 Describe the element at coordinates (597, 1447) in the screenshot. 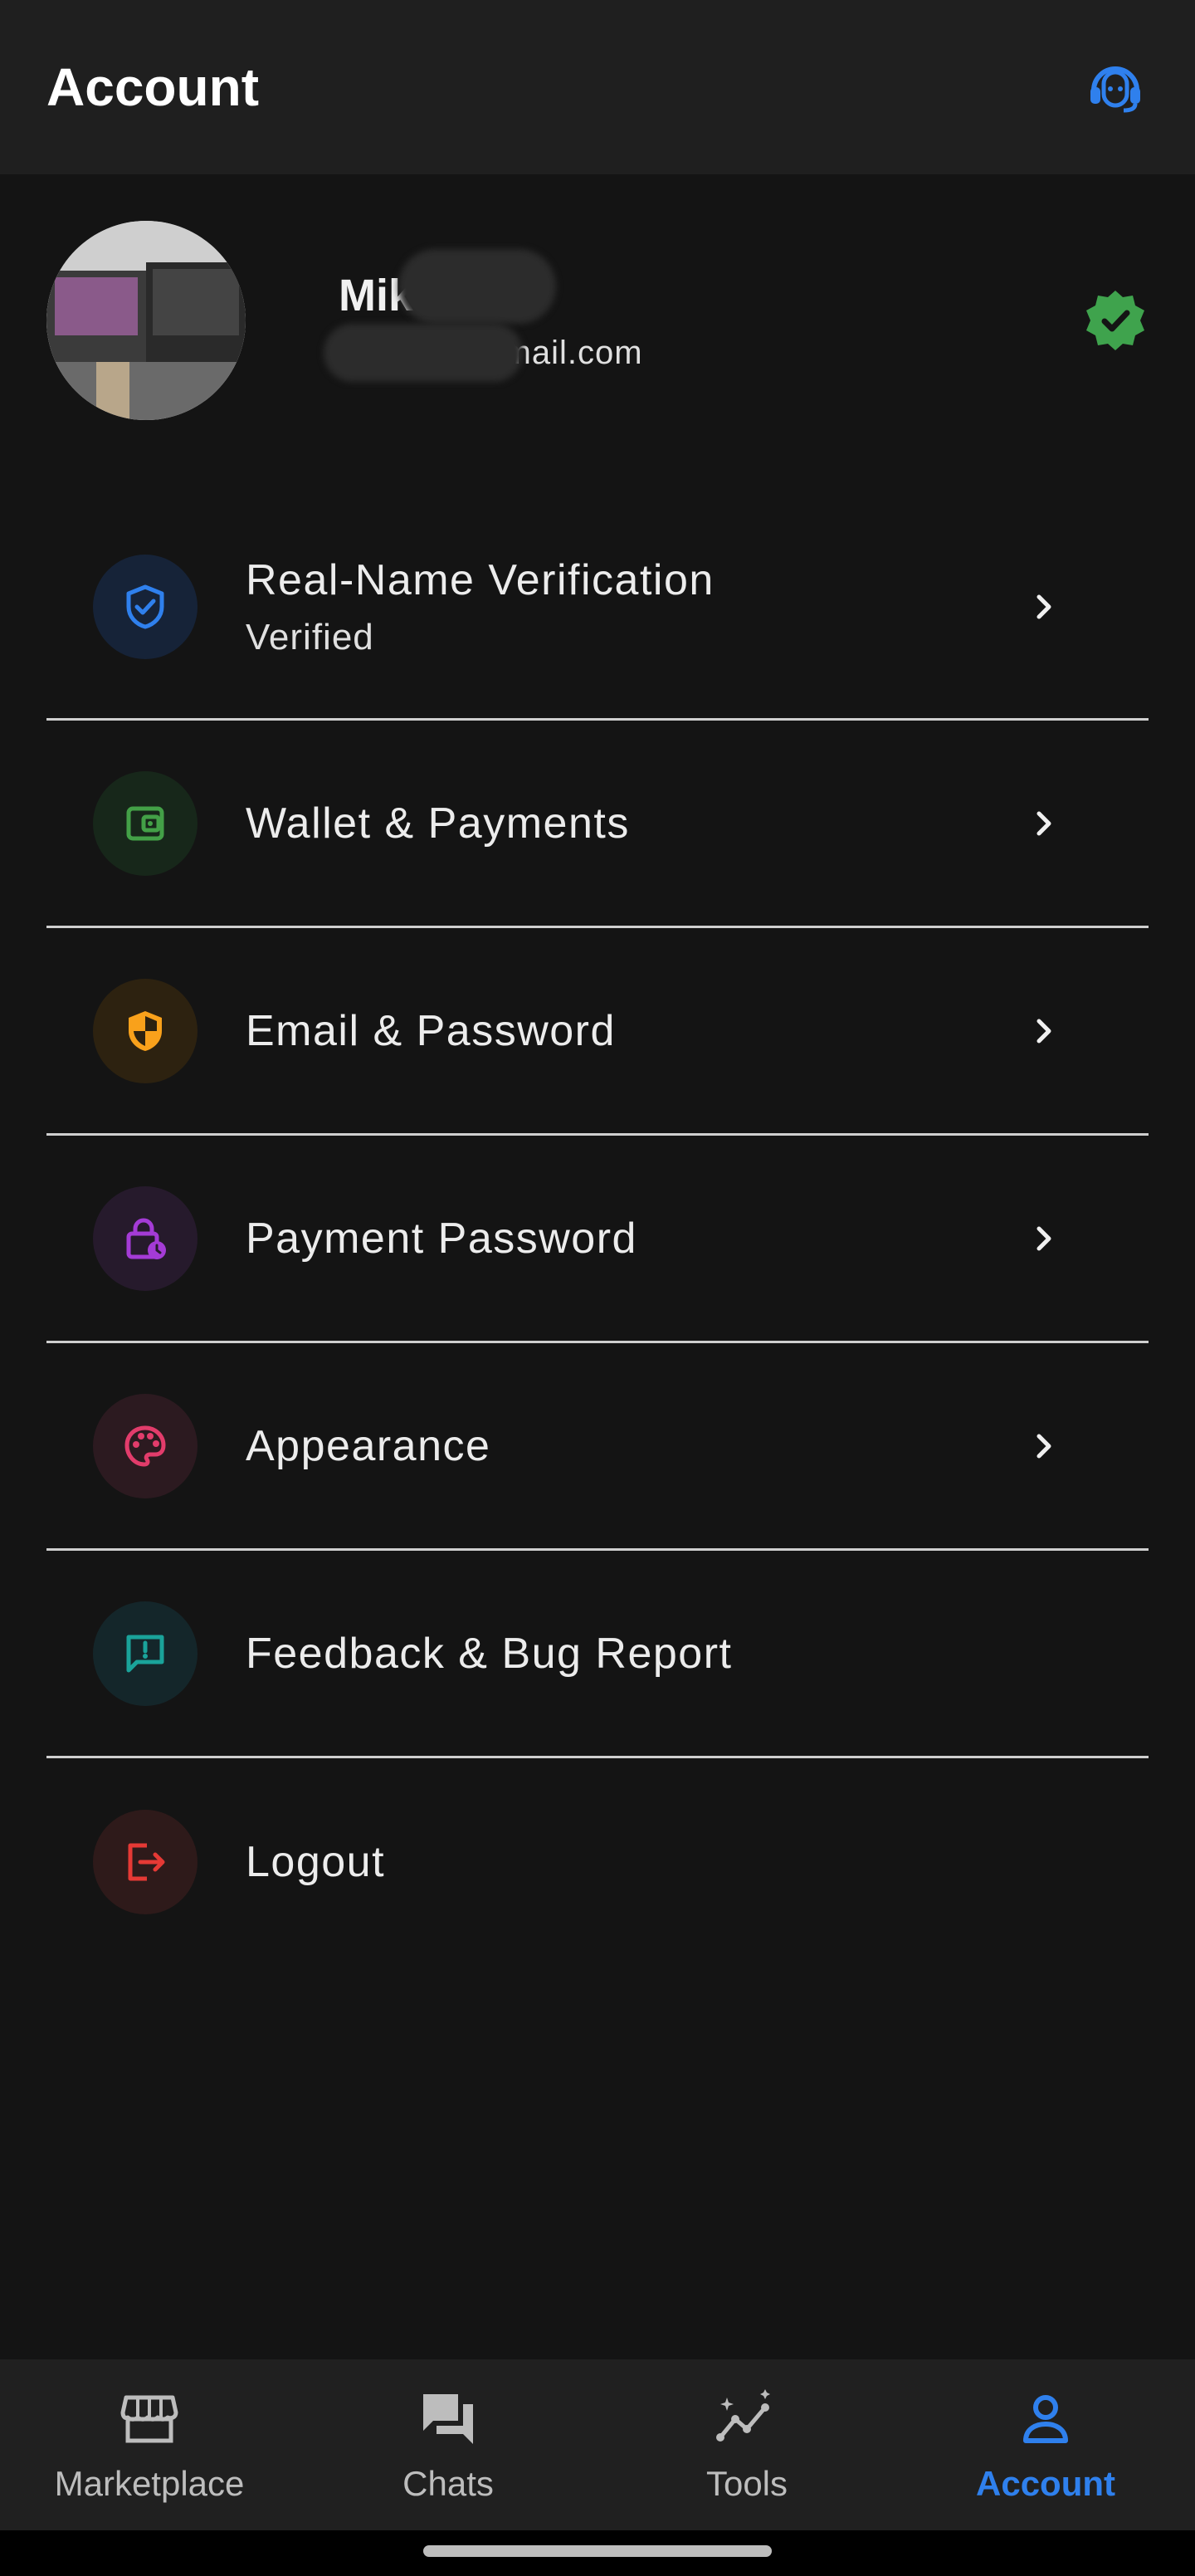

I see `menu-item-appearance: Appearance` at that location.